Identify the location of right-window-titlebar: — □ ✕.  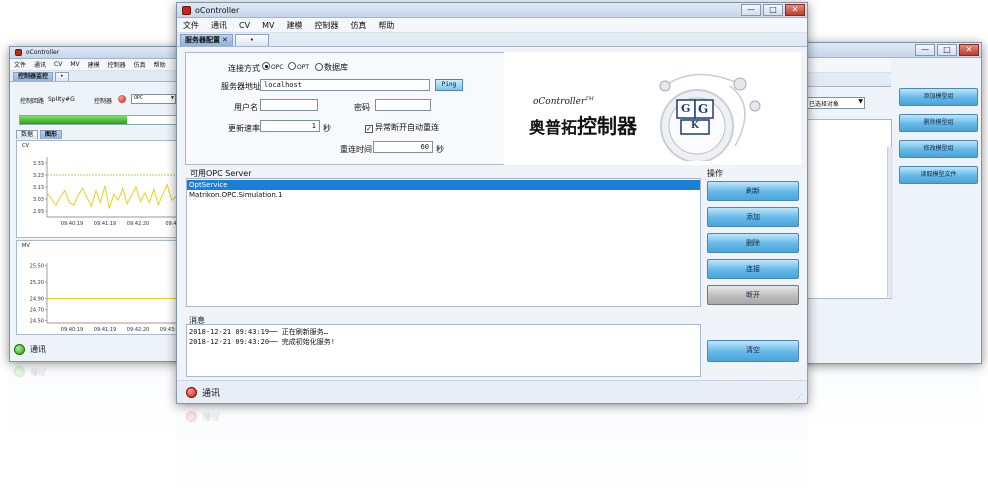
(886, 50).